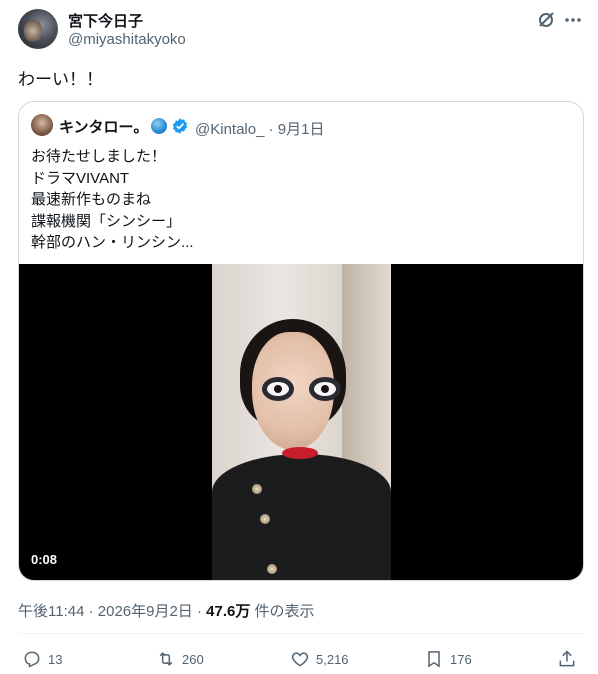 The height and width of the screenshot is (674, 598). I want to click on tweet-meta: 午後11:44 · 2026年9月2日 · 47.6万 件の表示, so click(166, 610).